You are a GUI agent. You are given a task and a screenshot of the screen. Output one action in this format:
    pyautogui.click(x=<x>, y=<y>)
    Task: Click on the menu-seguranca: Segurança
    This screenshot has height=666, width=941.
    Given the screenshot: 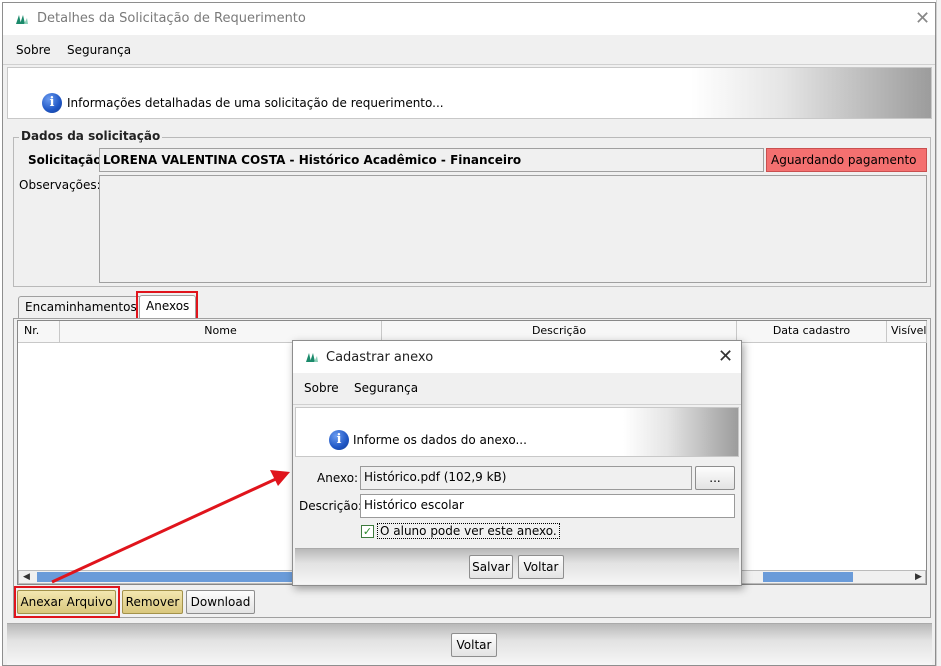 What is the action you would take?
    pyautogui.click(x=99, y=50)
    